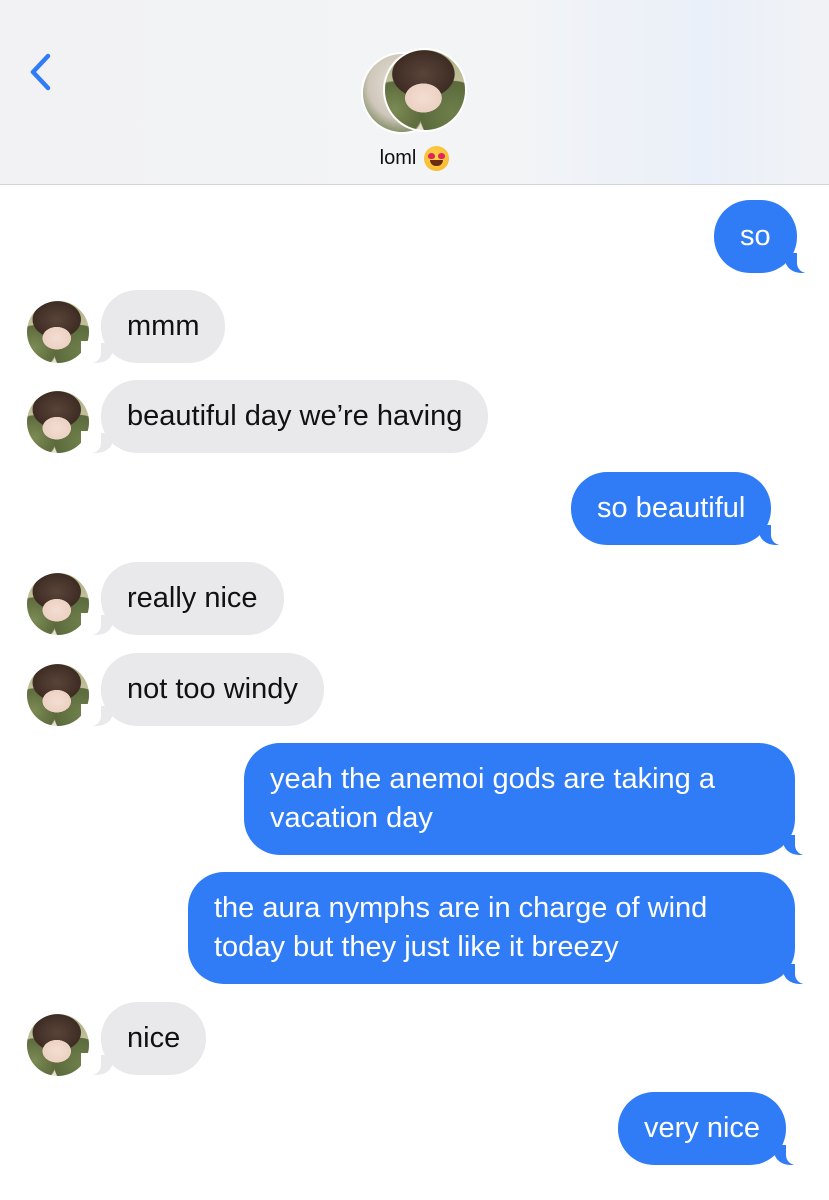 This screenshot has width=829, height=1200. I want to click on back-button, so click(42, 72).